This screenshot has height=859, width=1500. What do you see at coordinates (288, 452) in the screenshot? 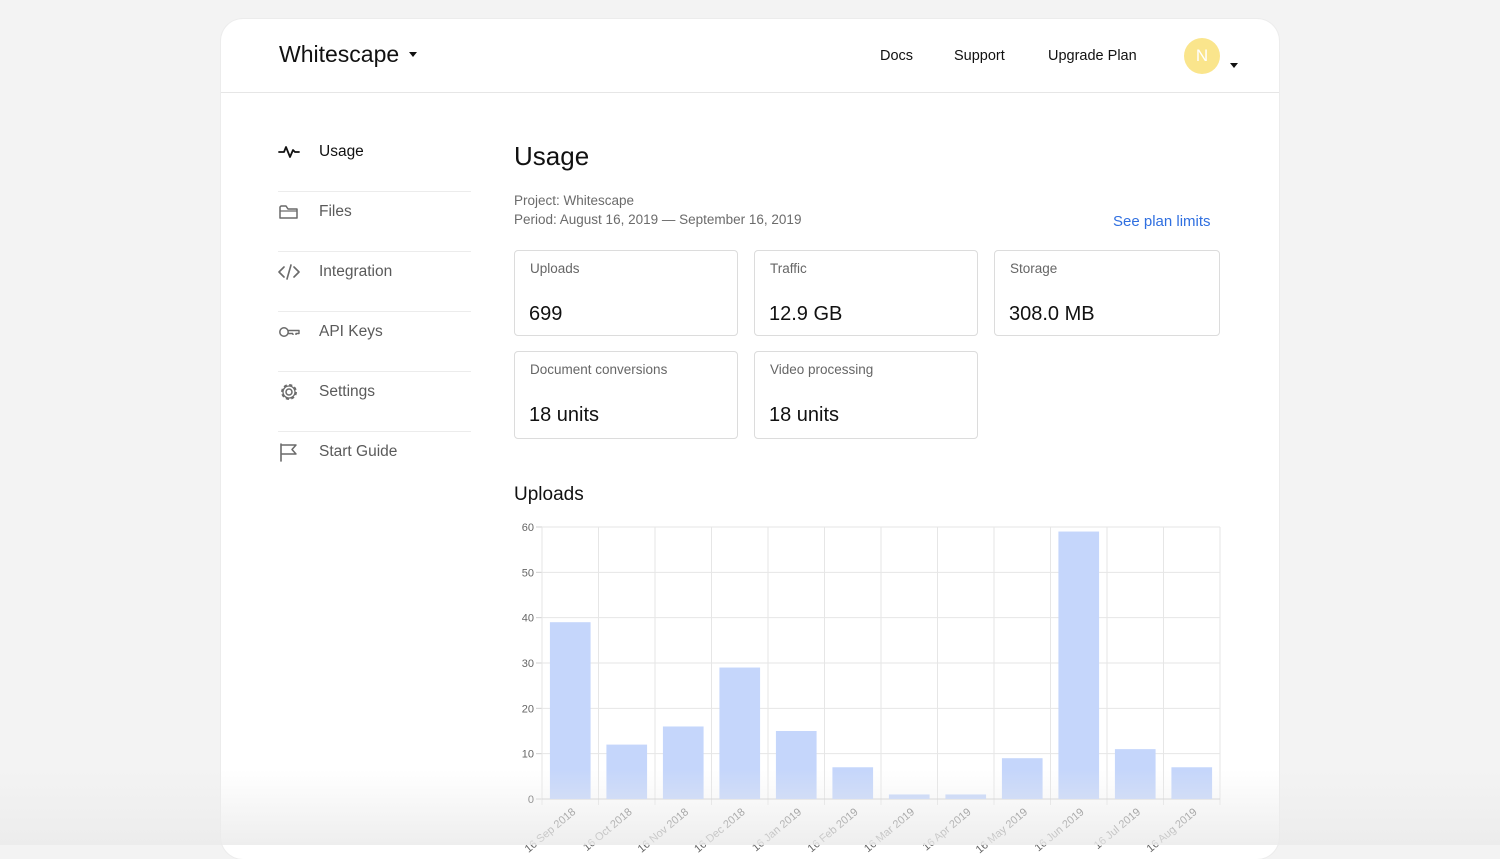
I see `flag-icon` at bounding box center [288, 452].